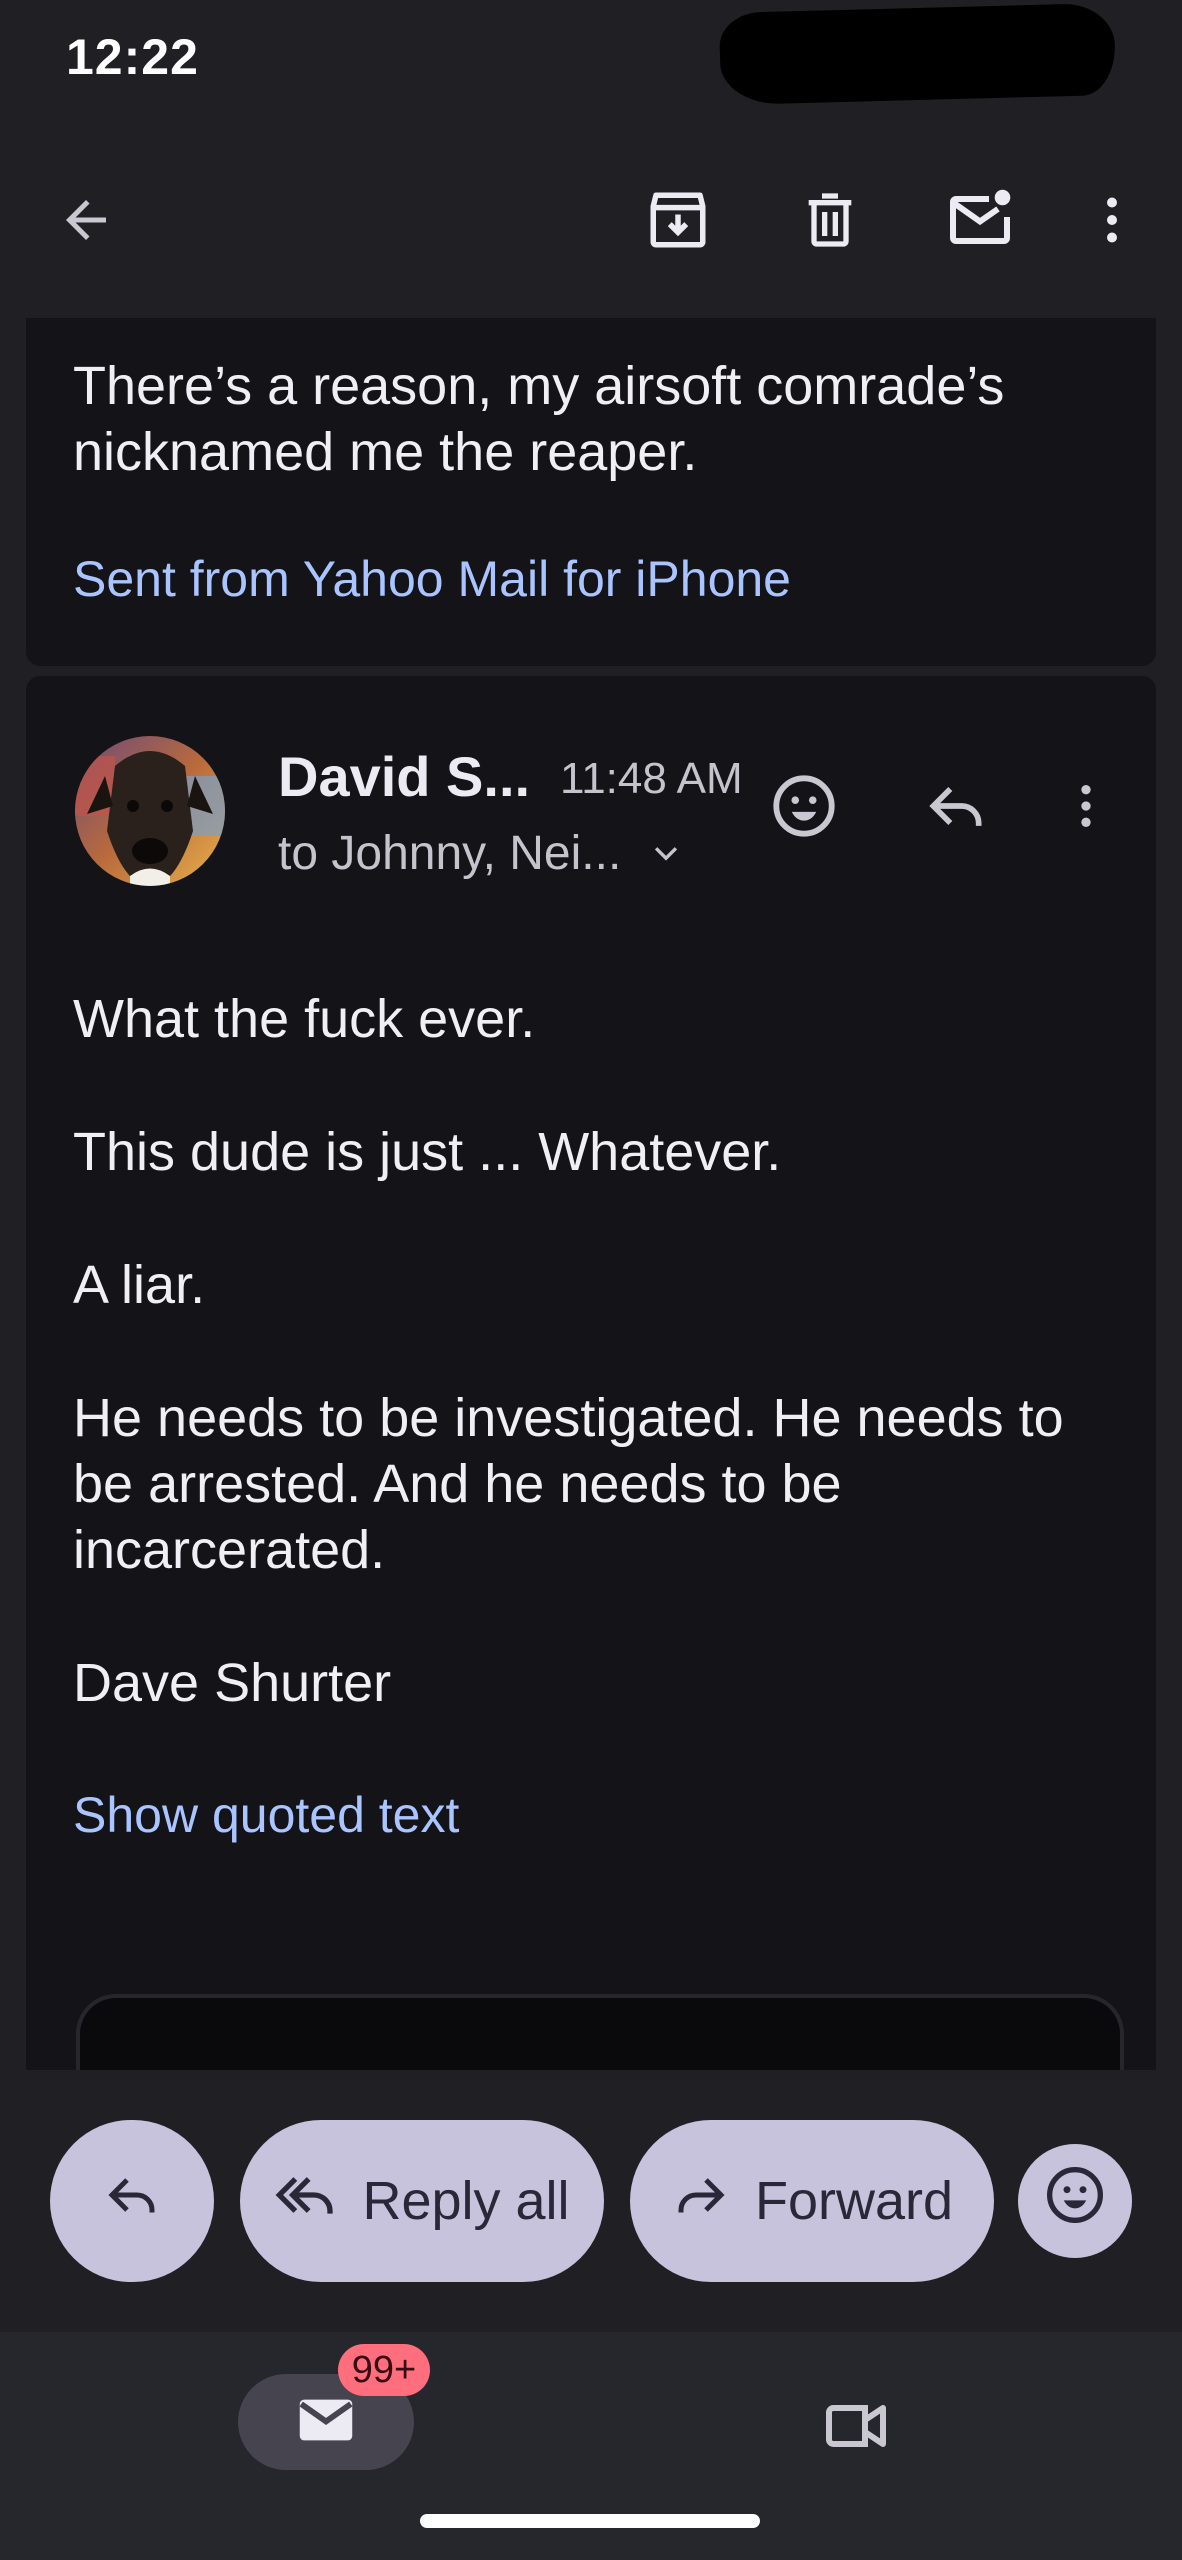 The height and width of the screenshot is (2560, 1182). What do you see at coordinates (229, 1550) in the screenshot?
I see `message-body-line: incarcerated.` at bounding box center [229, 1550].